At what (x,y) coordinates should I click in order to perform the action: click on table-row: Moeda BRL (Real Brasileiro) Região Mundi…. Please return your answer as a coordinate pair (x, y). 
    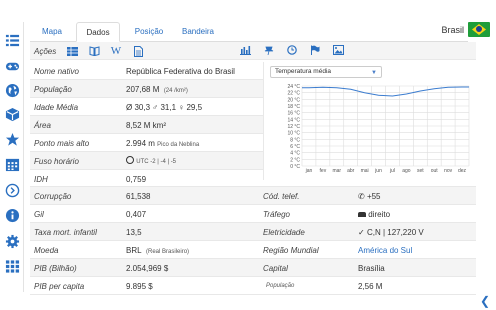
    Looking at the image, I should click on (253, 250).